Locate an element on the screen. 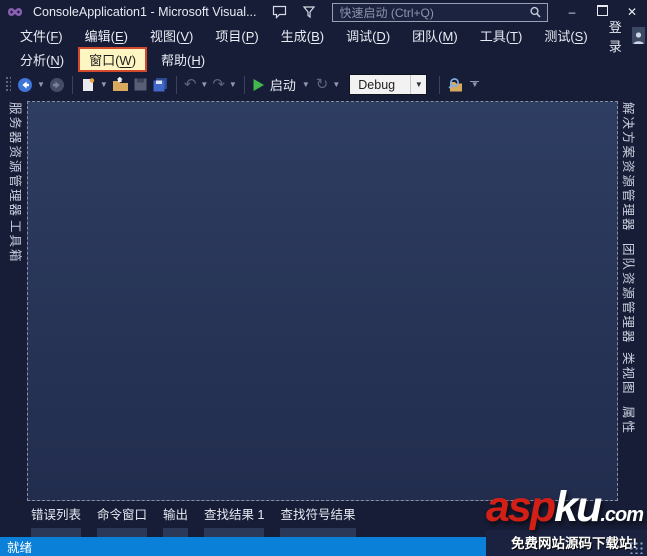 Image resolution: width=647 pixels, height=556 pixels. bottom-tab-find-results-1: 查找结果 1 is located at coordinates (234, 520).